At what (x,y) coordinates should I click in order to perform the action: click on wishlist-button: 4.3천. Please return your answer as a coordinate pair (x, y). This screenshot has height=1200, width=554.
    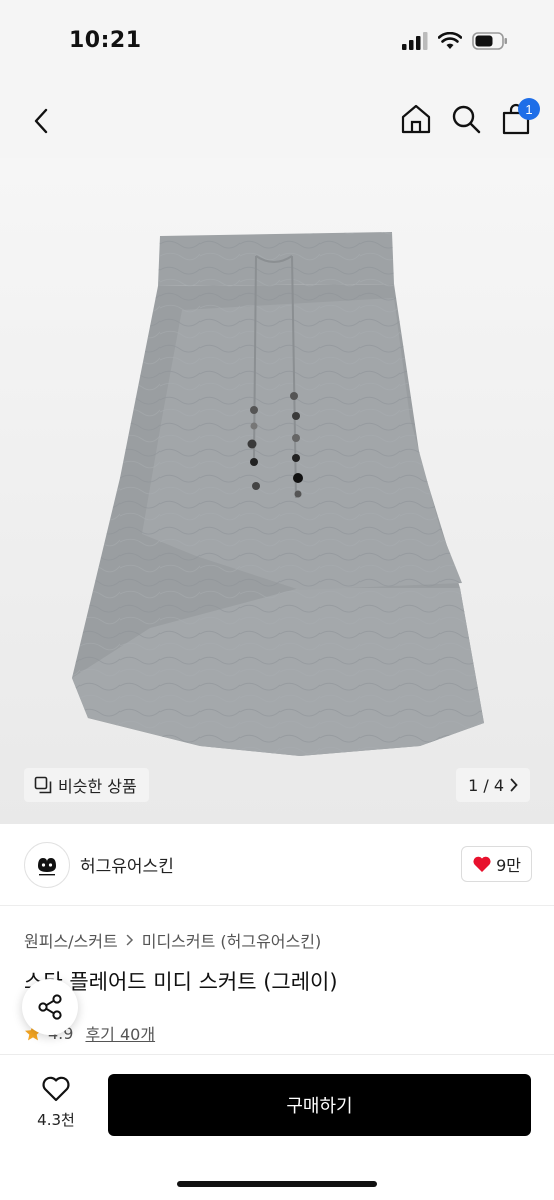
    Looking at the image, I should click on (56, 1115).